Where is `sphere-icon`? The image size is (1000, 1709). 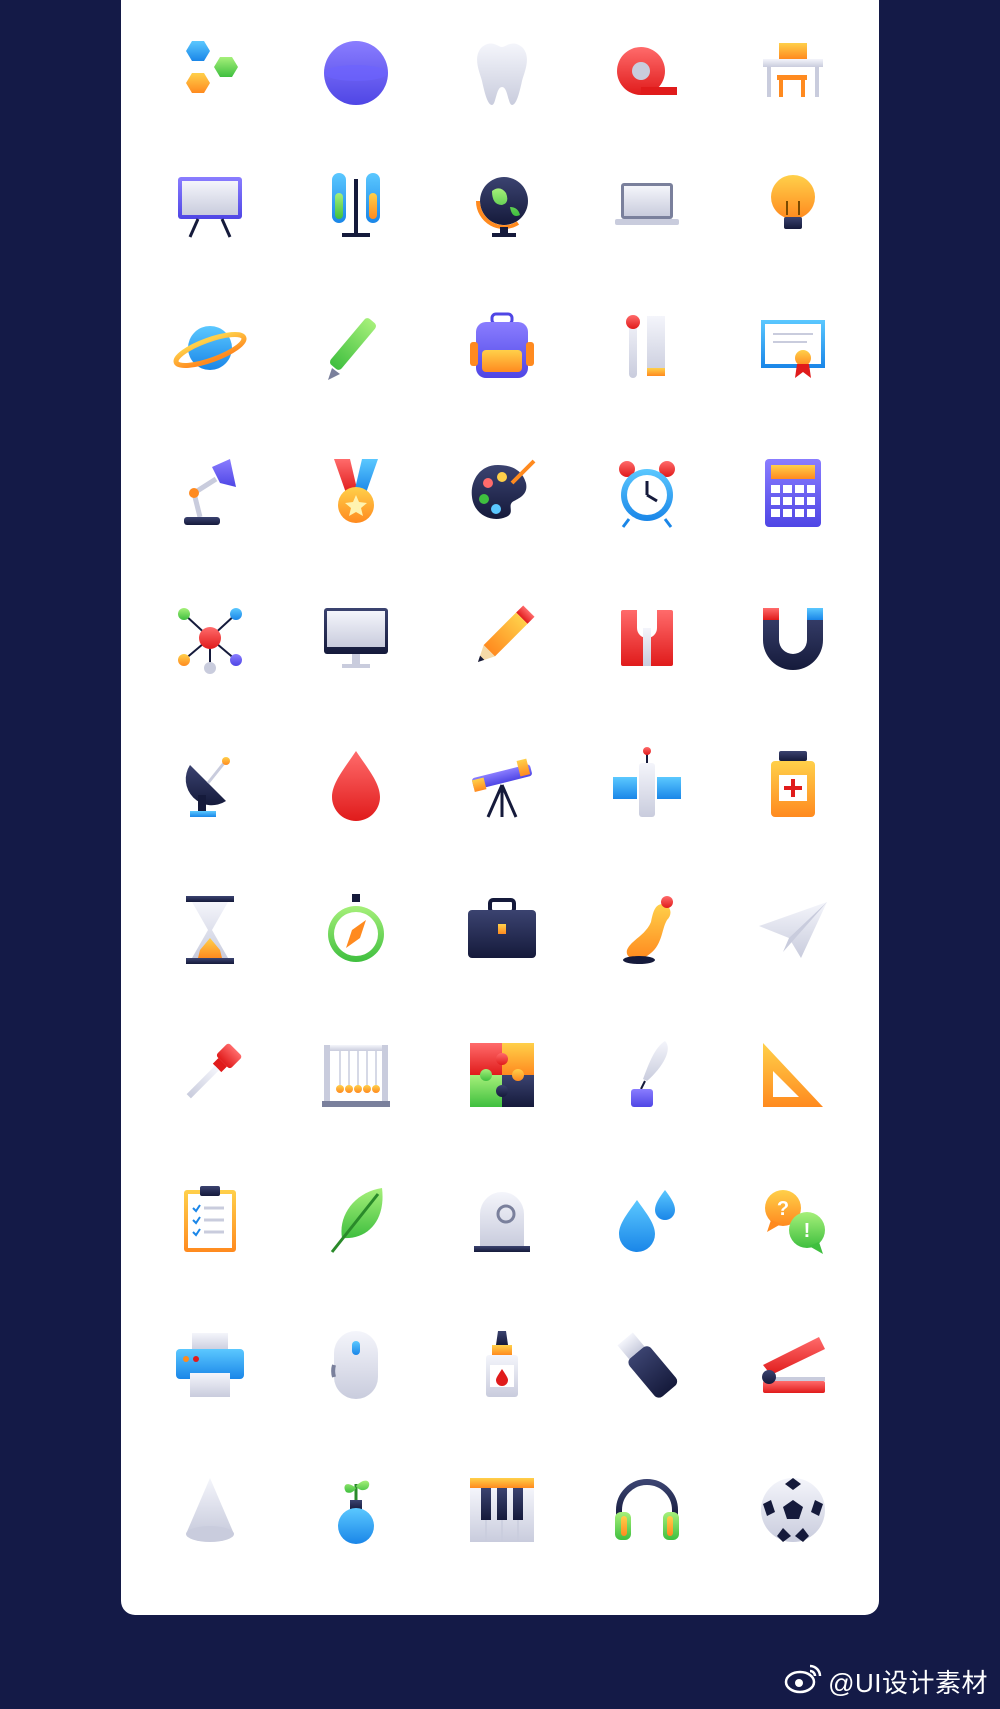 sphere-icon is located at coordinates (356, 73).